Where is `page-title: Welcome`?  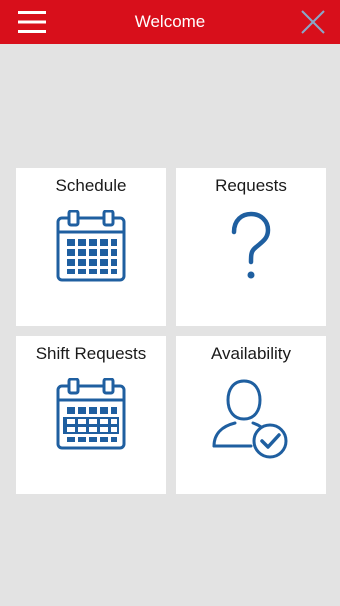 page-title: Welcome is located at coordinates (170, 21).